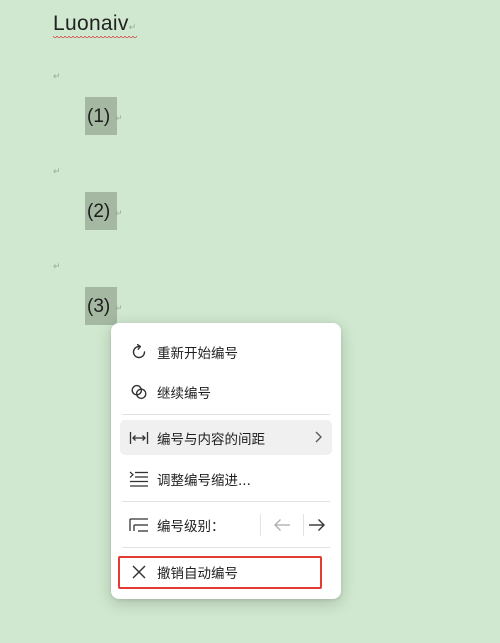  I want to click on document-title-text: Luonaiv, so click(91, 23).